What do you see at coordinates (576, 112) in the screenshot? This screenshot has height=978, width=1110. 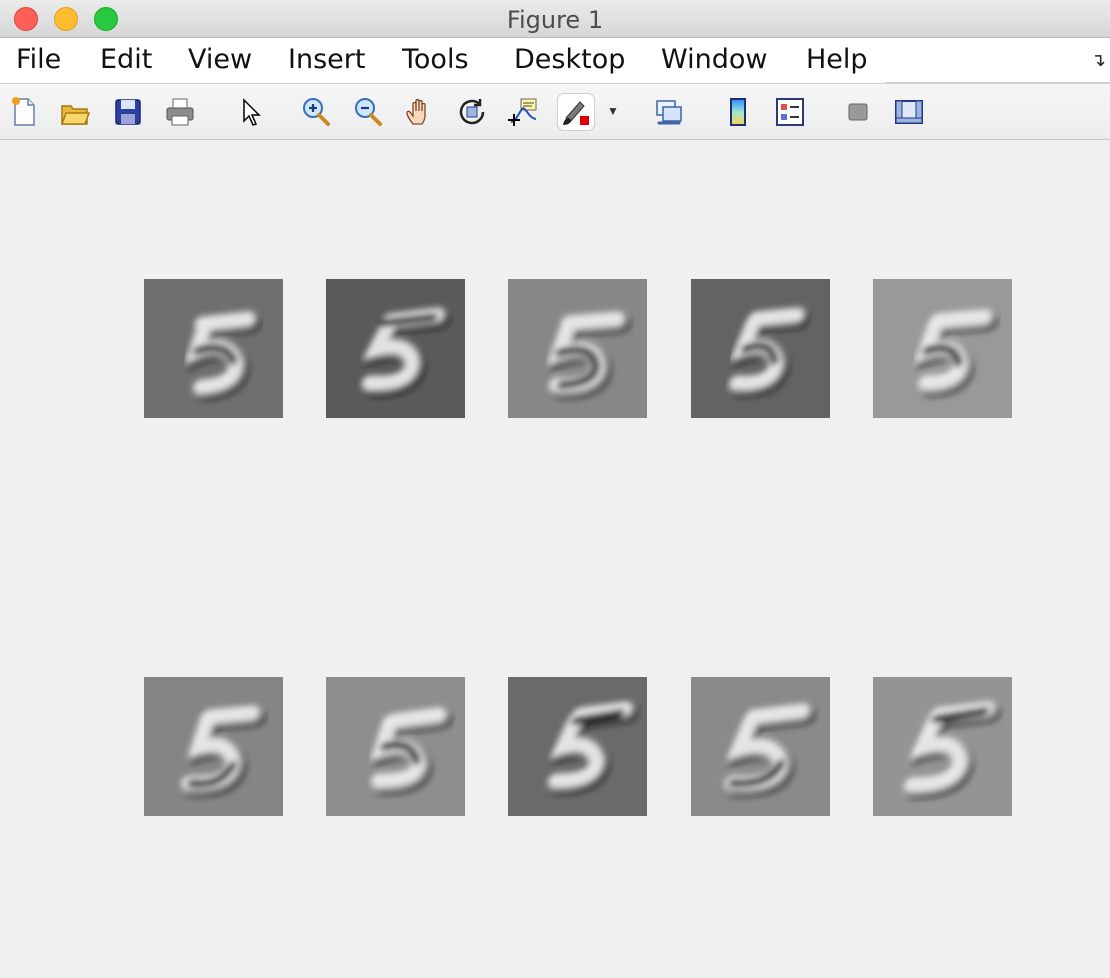 I see `brush-icon` at bounding box center [576, 112].